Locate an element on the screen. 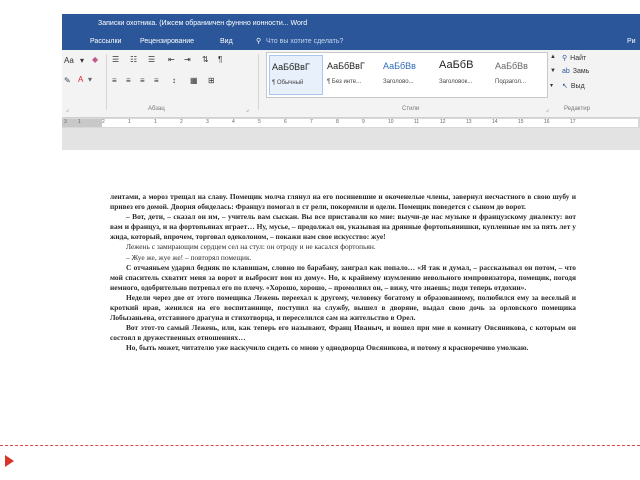 The image size is (640, 480). paragraph: – Жуе же, жуе же! – повторял помещик. is located at coordinates (189, 257).